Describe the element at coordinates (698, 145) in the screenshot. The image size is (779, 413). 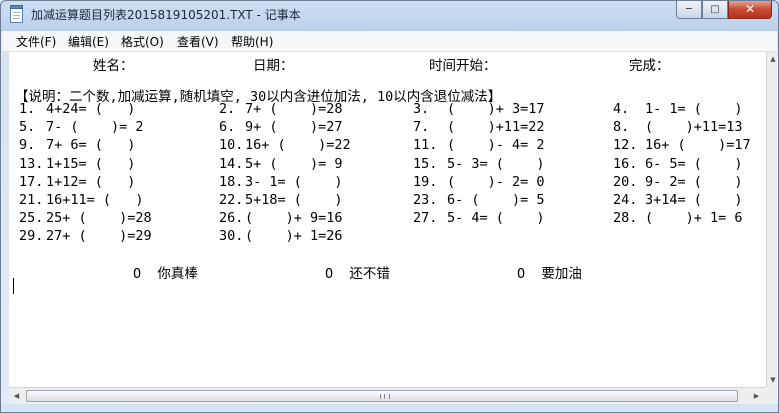
I see `problem-expression: 16+ ( )=17` at that location.